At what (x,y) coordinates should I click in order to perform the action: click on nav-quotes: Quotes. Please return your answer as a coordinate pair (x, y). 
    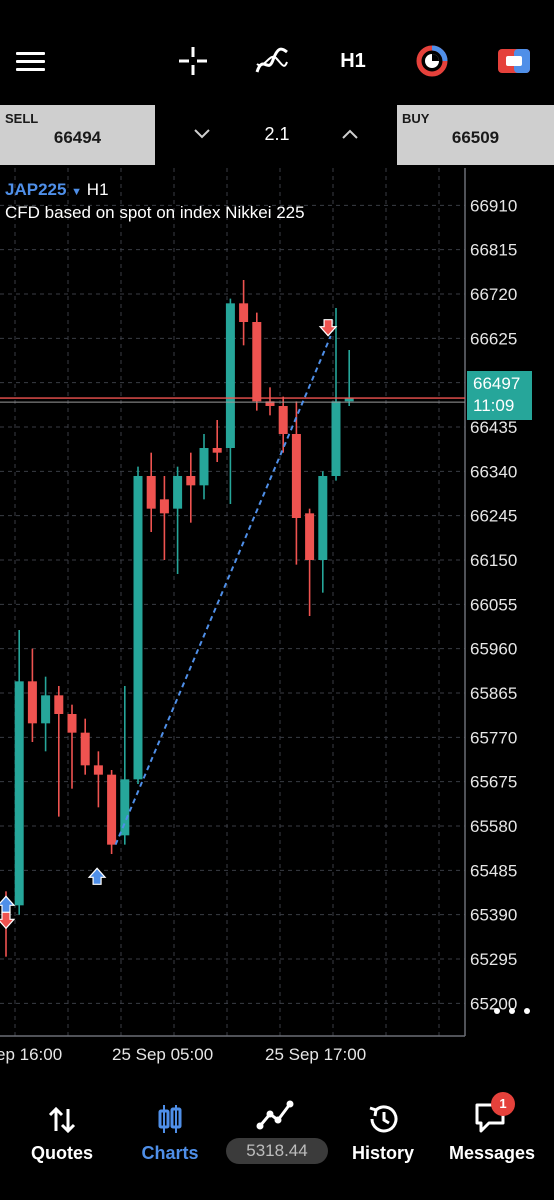
    Looking at the image, I should click on (62, 1130).